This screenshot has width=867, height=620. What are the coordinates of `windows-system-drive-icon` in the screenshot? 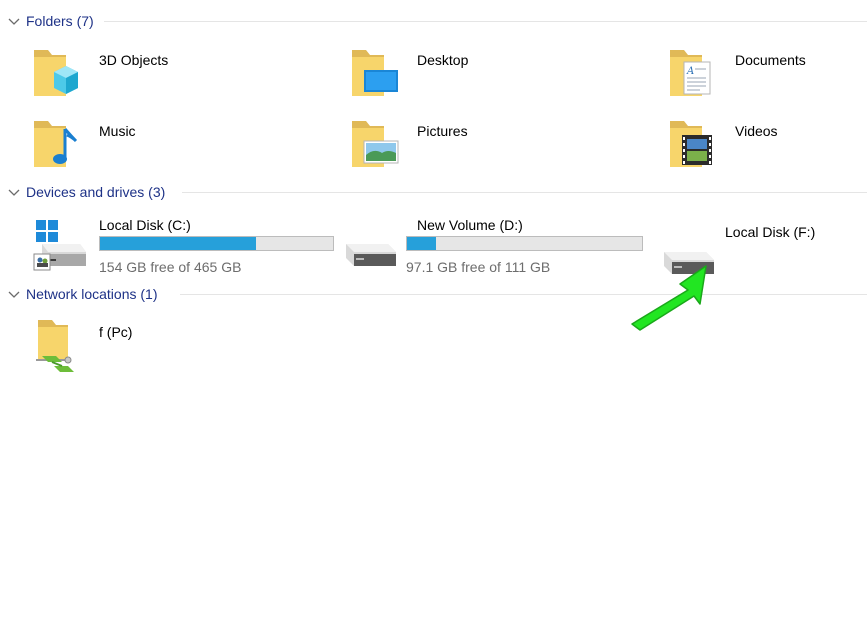 It's located at (59, 245).